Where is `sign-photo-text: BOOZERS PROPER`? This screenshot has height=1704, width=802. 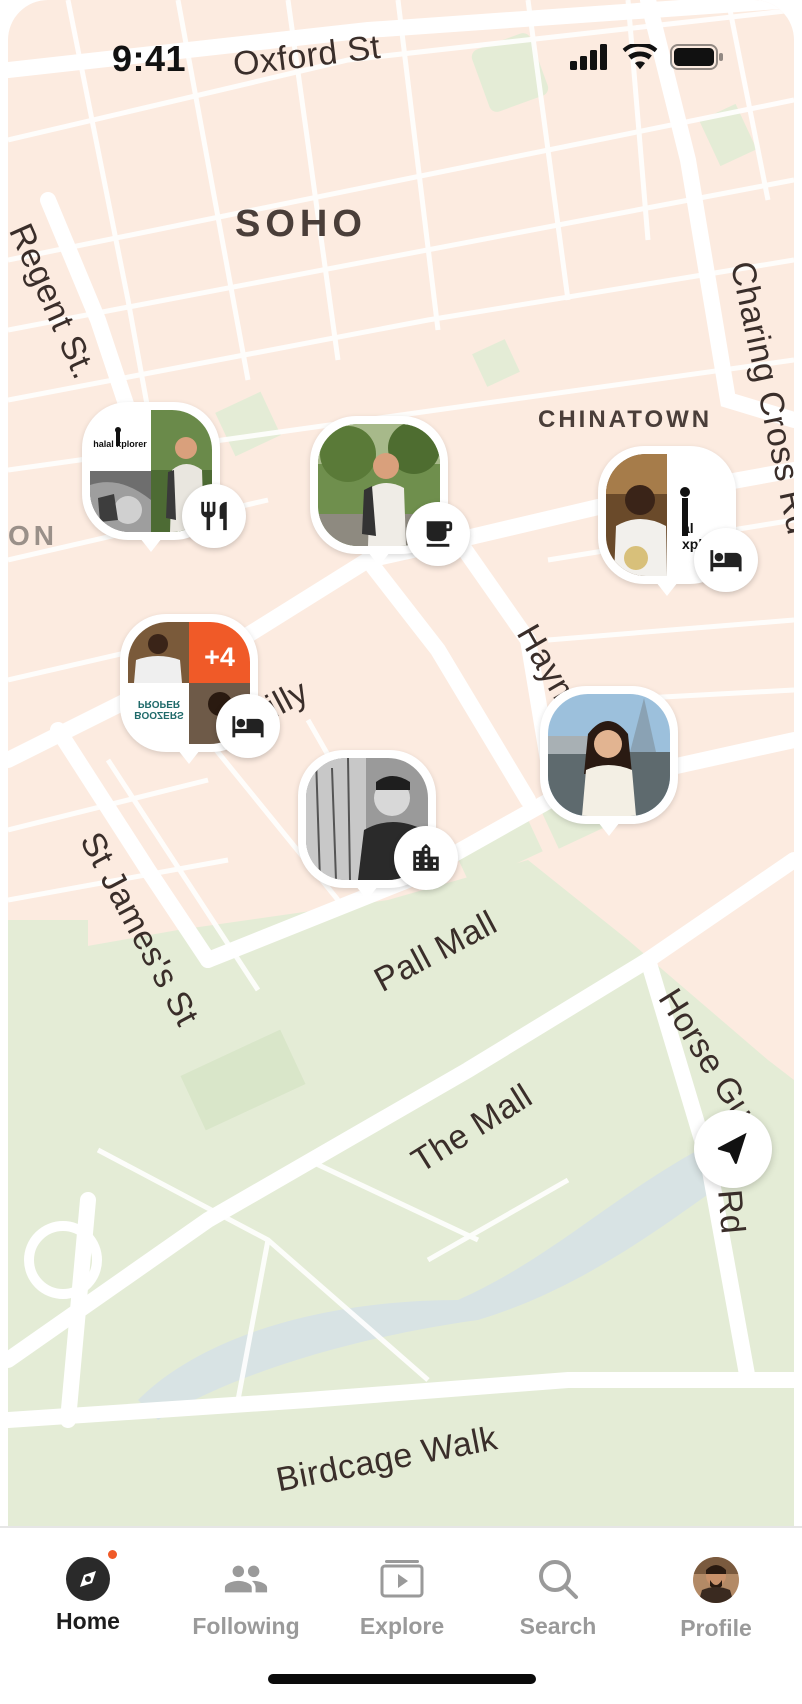
sign-photo-text: BOOZERS PROPER is located at coordinates (159, 709).